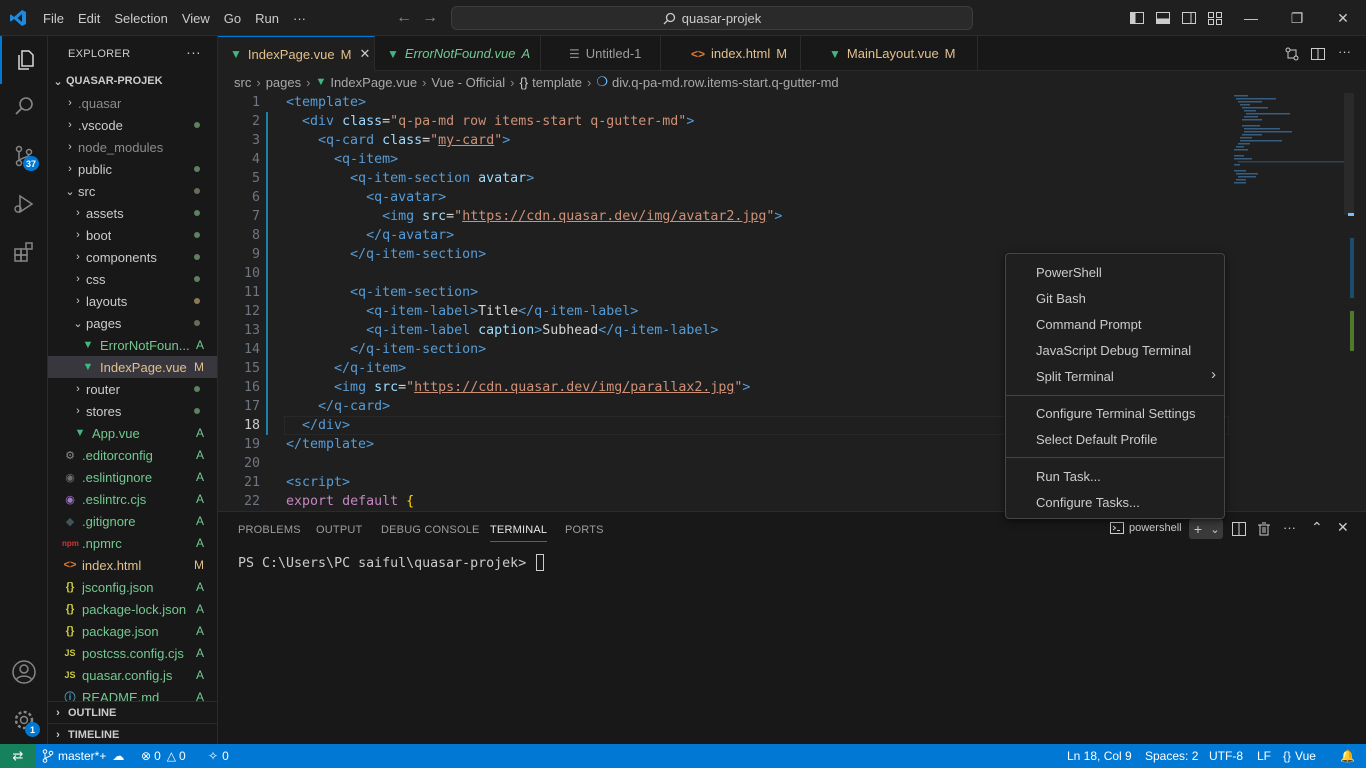  I want to click on tree-file: JS quasar.config.js A, so click(132, 675).